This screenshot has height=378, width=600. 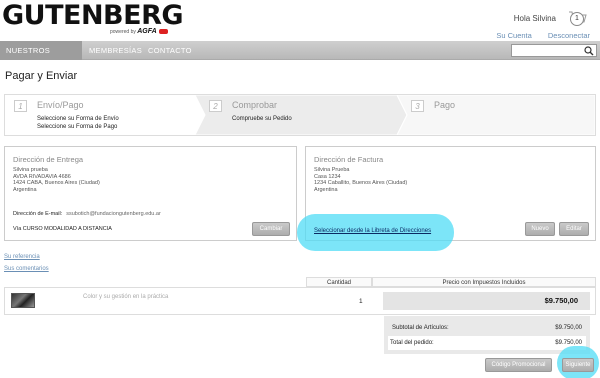 I want to click on account-links: Su Cuenta Desconectar, so click(x=536, y=35).